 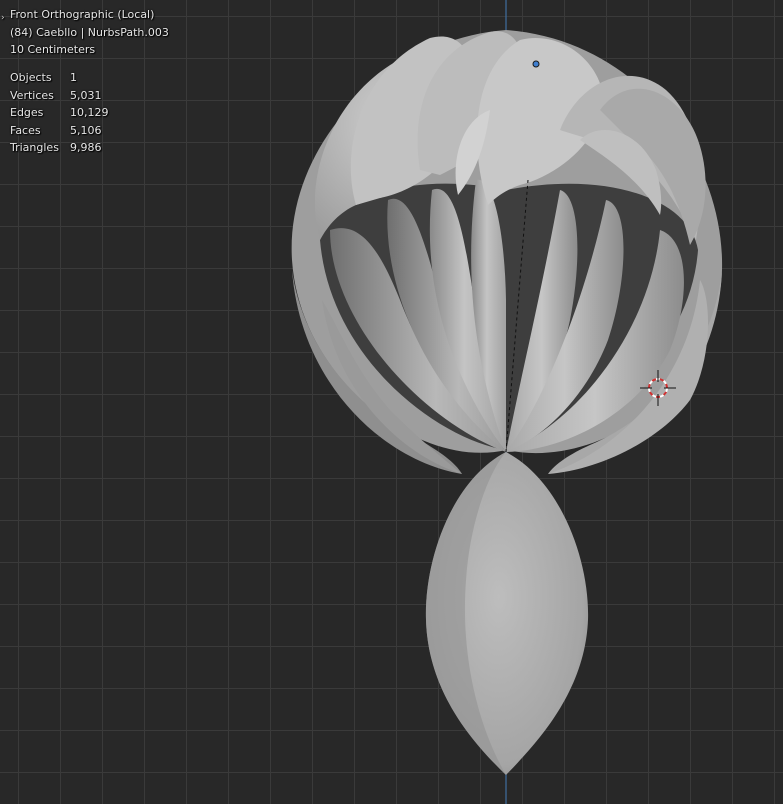 I want to click on stat-value: 5,031, so click(x=86, y=95).